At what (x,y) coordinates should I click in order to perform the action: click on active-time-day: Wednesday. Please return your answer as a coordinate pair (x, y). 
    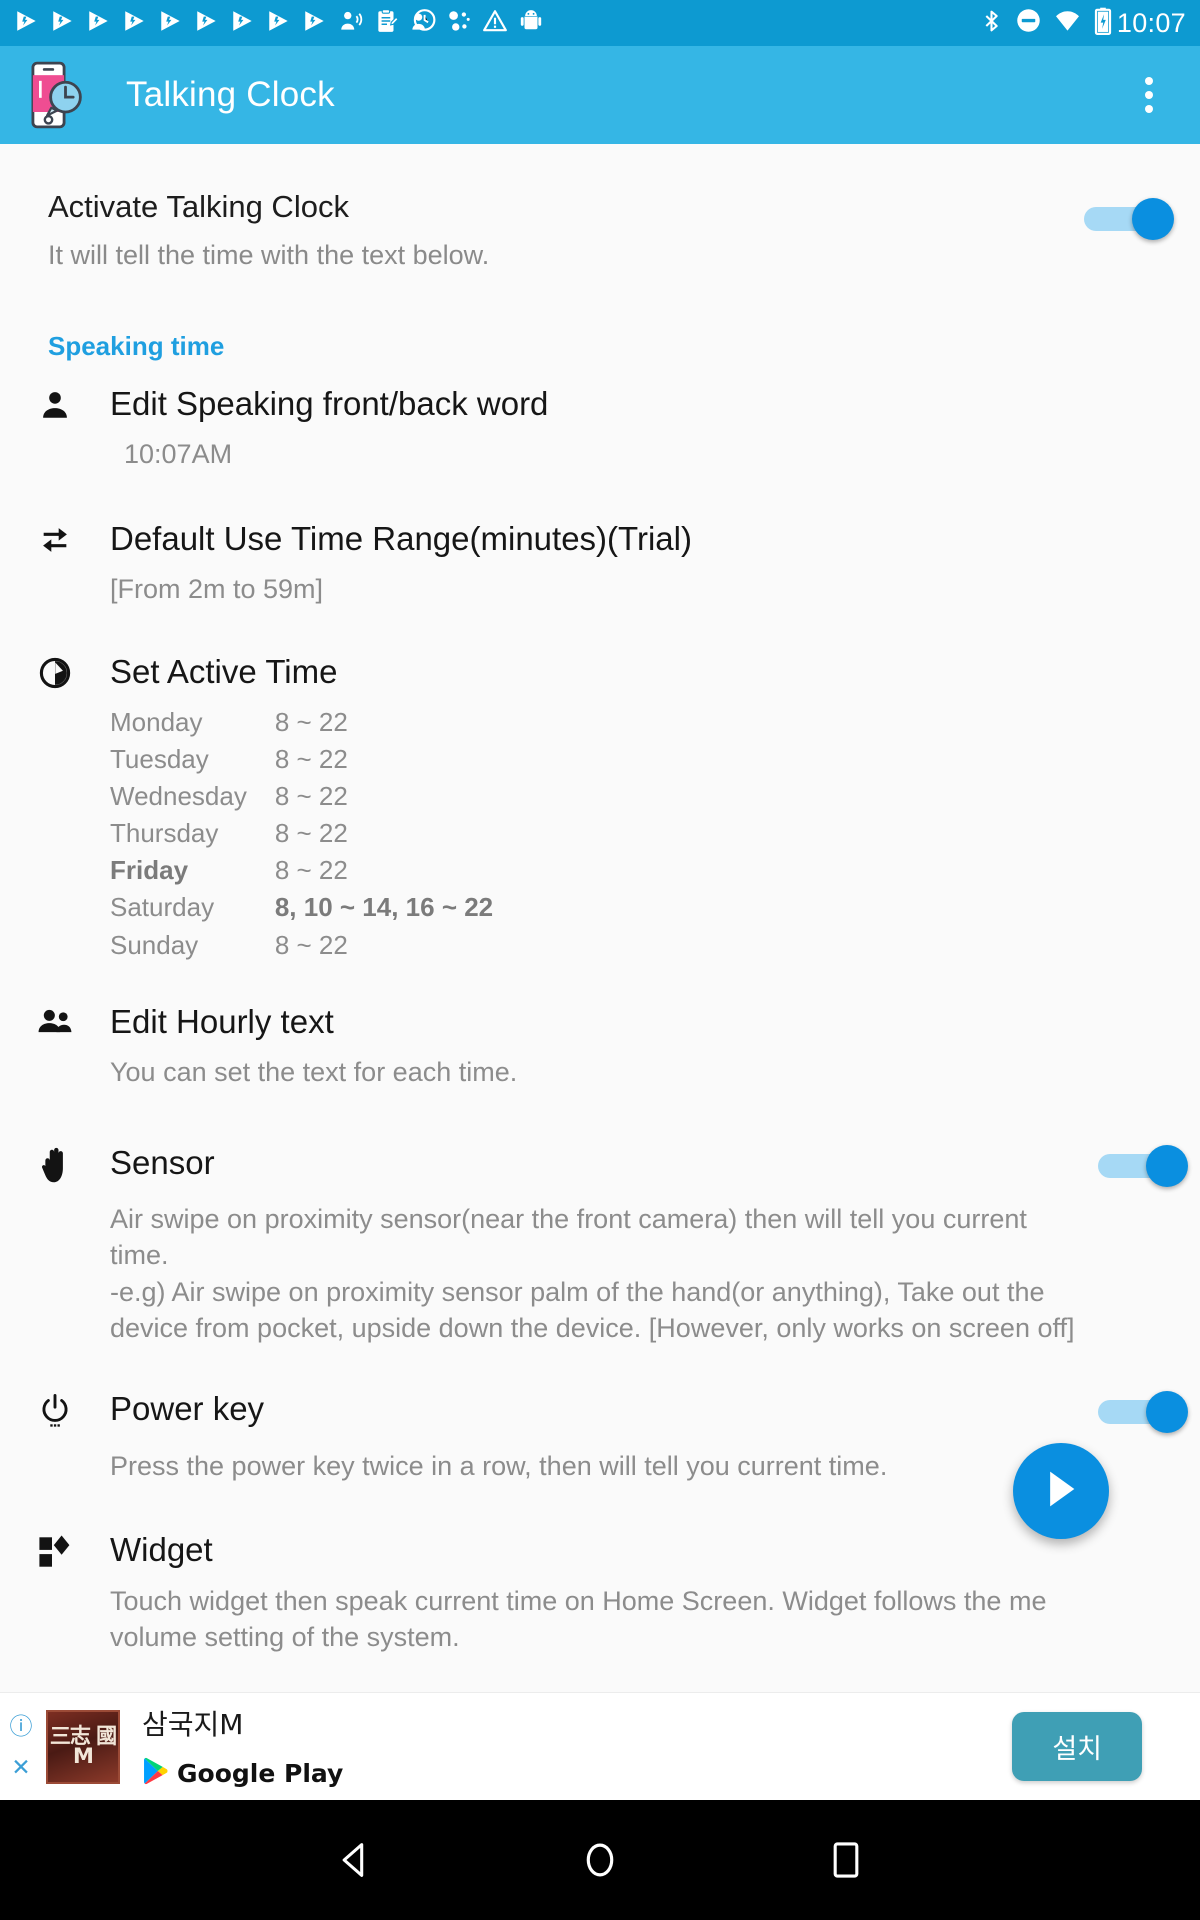
    Looking at the image, I should click on (178, 795).